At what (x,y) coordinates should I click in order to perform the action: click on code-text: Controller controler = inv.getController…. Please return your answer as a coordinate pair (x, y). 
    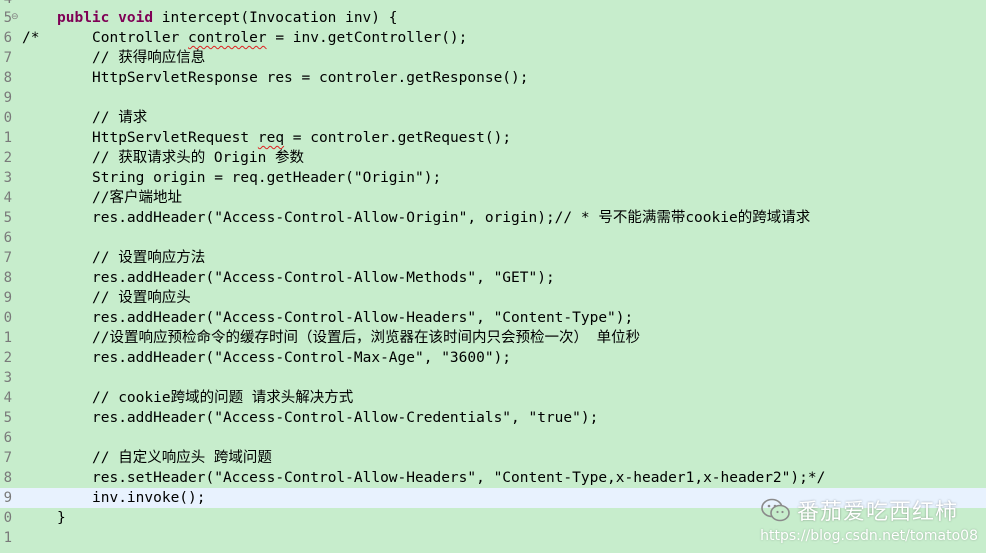
    Looking at the image, I should click on (279, 38).